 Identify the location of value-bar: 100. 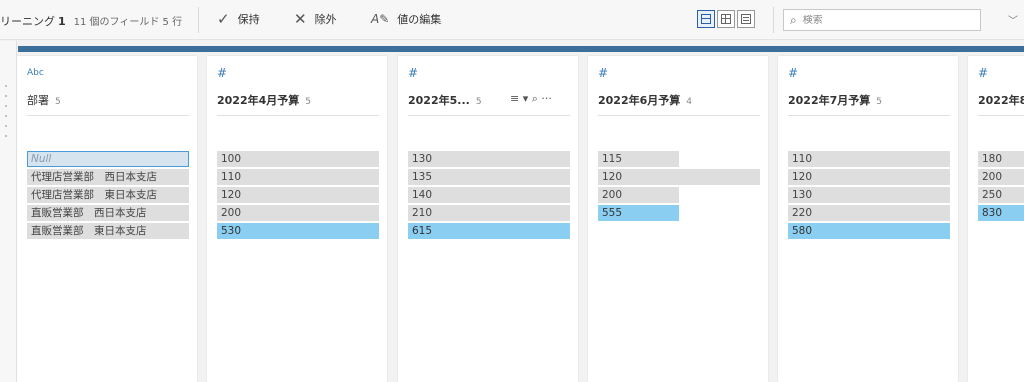
(298, 159).